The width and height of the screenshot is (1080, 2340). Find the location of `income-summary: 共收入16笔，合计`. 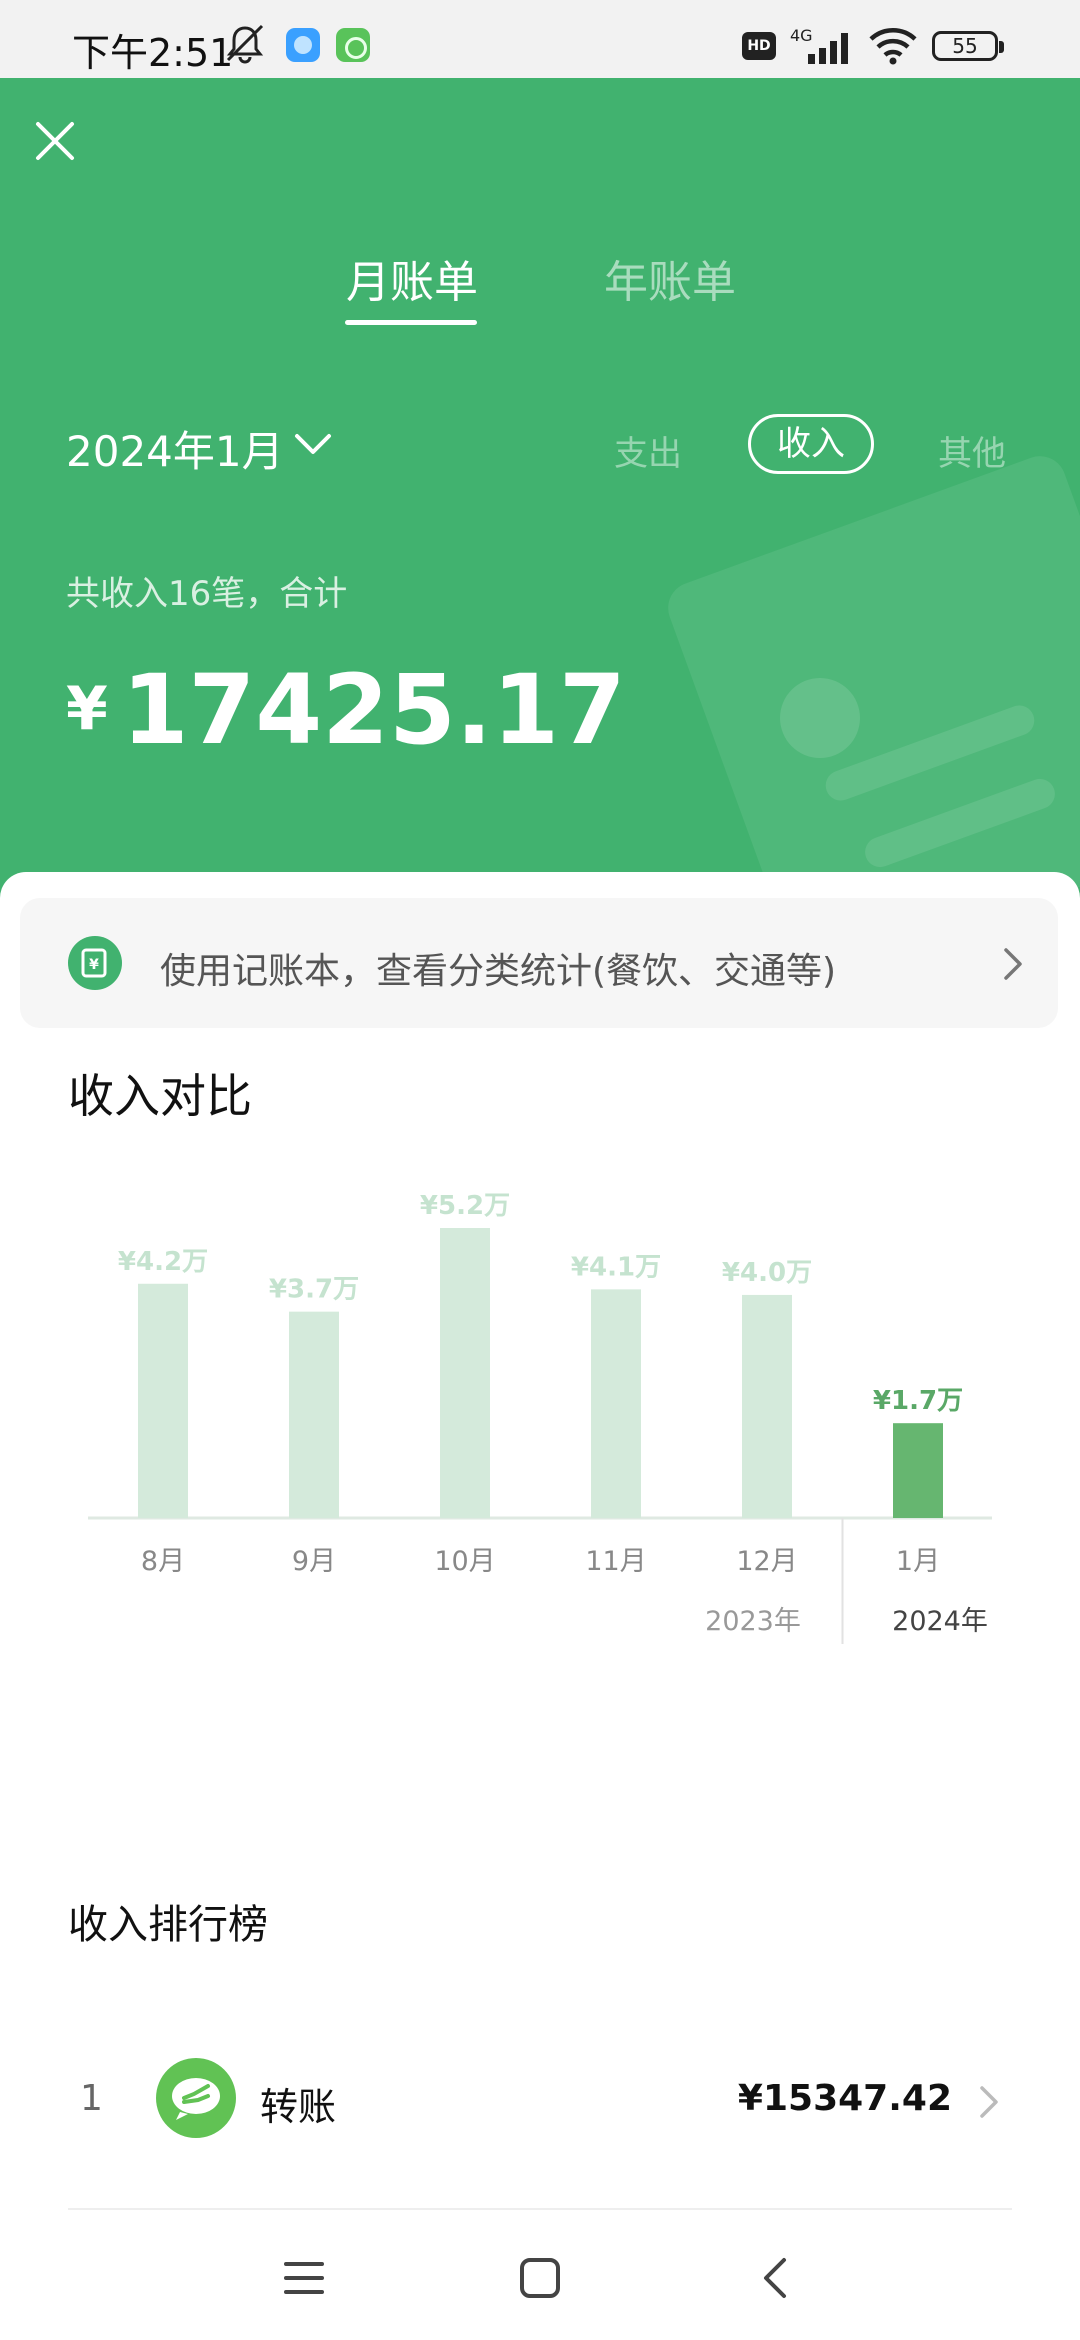

income-summary: 共收入16笔，合计 is located at coordinates (207, 594).